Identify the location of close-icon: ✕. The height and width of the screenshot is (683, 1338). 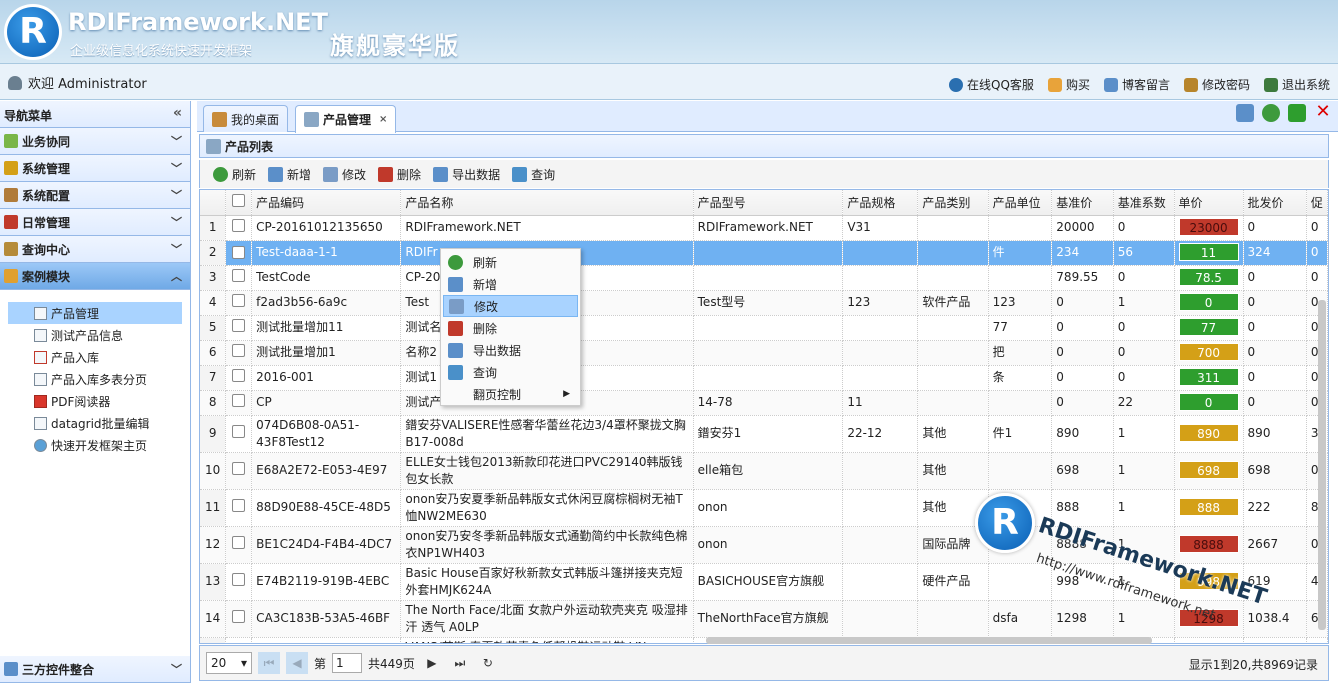
(1323, 112).